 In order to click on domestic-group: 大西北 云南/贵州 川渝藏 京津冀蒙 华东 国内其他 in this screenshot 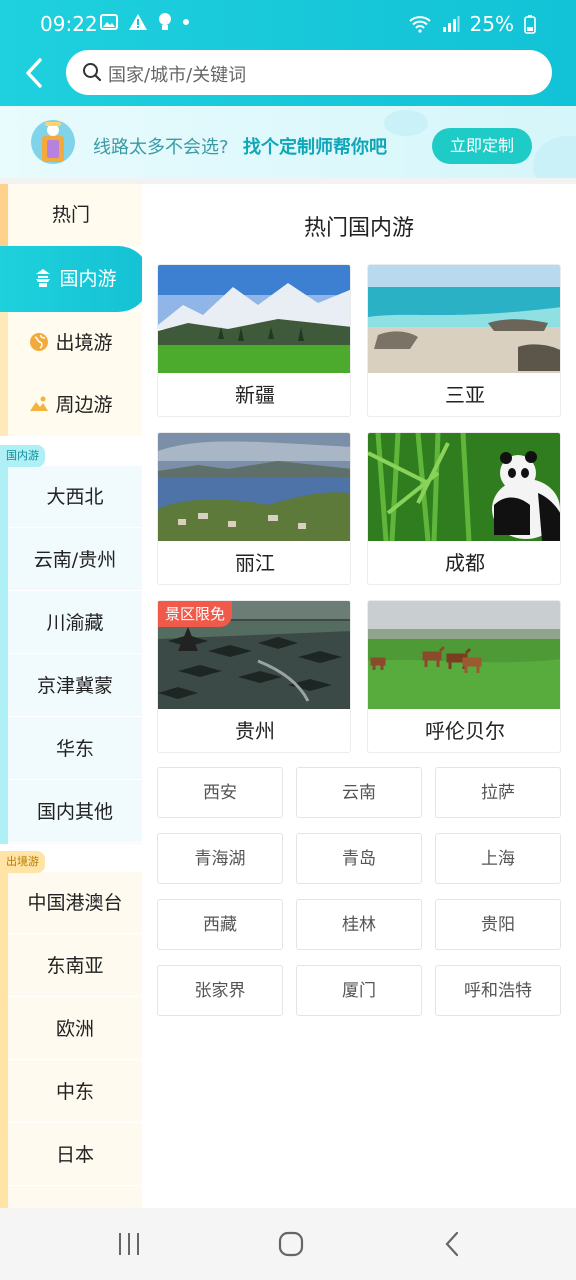, I will do `click(71, 655)`.